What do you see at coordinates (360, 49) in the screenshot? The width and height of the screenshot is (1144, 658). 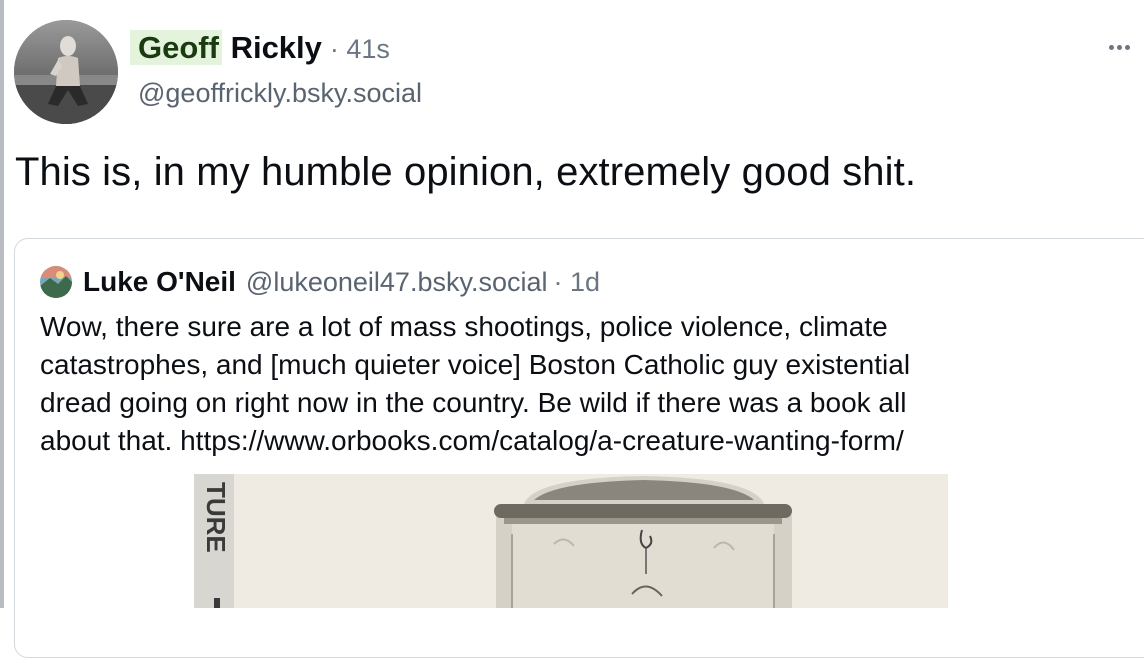 I see `post-timestamp: · 41s` at bounding box center [360, 49].